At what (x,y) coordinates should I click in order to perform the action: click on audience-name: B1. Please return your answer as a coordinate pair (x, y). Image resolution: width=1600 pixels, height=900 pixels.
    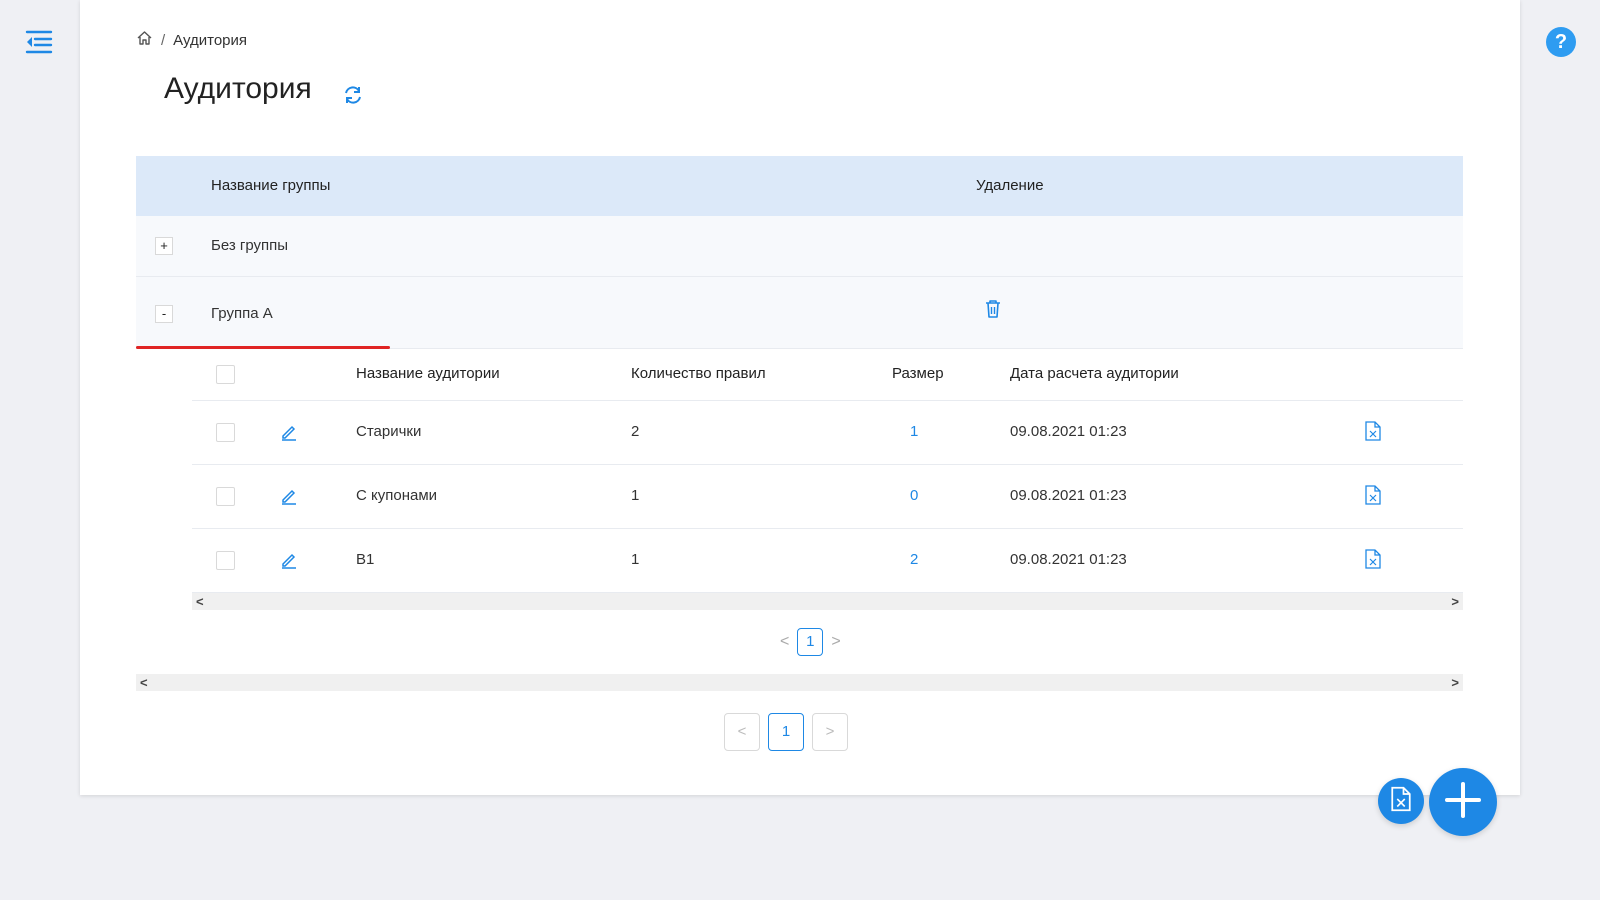
    Looking at the image, I should click on (365, 559).